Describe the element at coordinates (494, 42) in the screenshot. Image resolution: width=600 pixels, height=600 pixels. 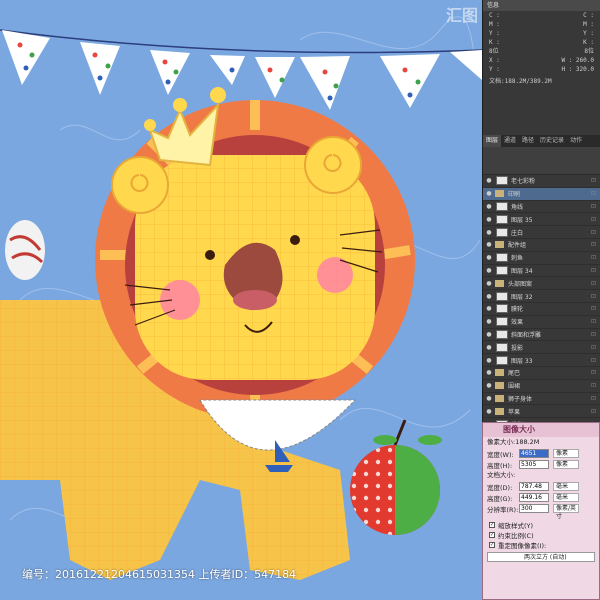
I see `info-left-value: K :` at that location.